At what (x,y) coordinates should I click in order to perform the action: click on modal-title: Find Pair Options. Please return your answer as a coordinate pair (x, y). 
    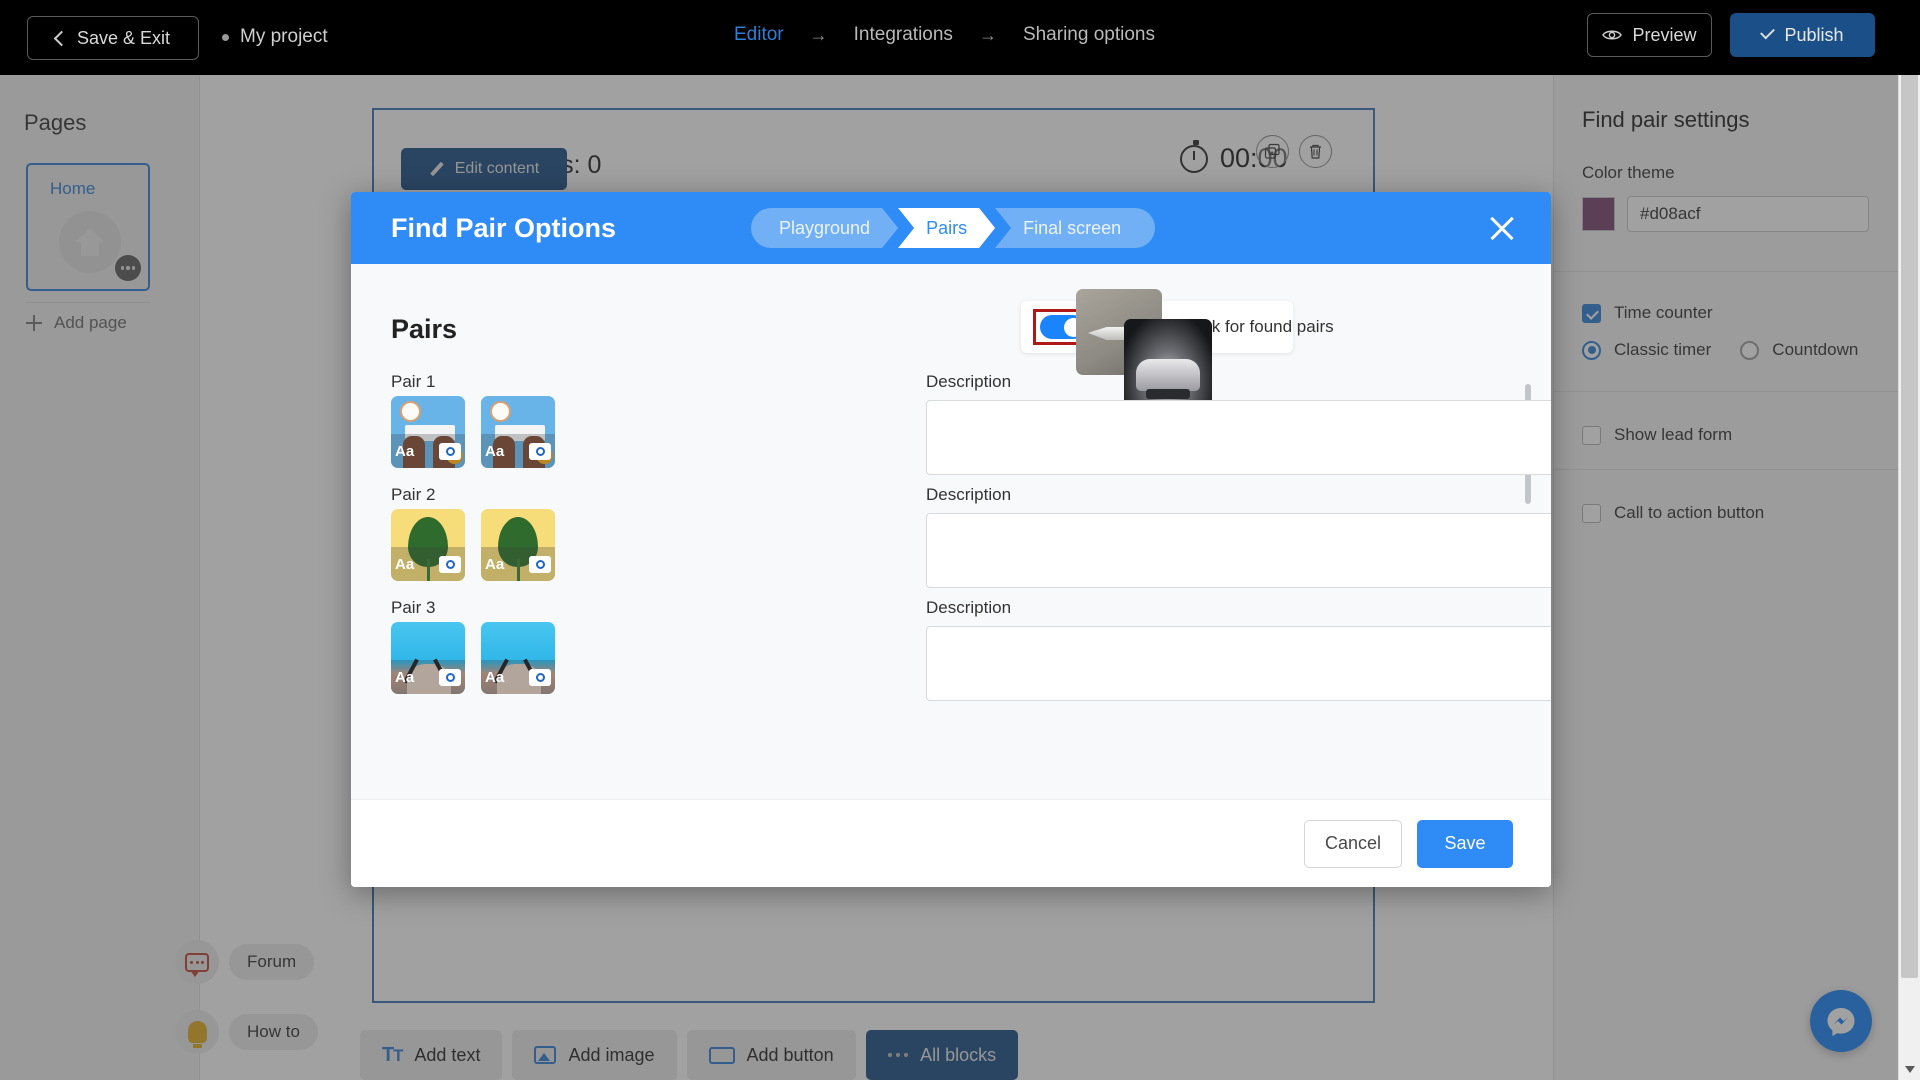
    Looking at the image, I should click on (504, 227).